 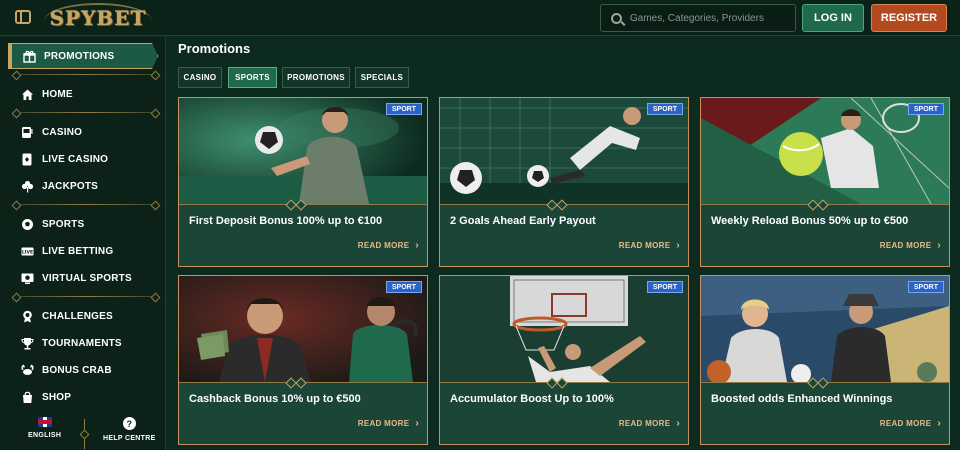 I want to click on sidebar-item-label: VIRTUAL SPORTS, so click(x=87, y=278).